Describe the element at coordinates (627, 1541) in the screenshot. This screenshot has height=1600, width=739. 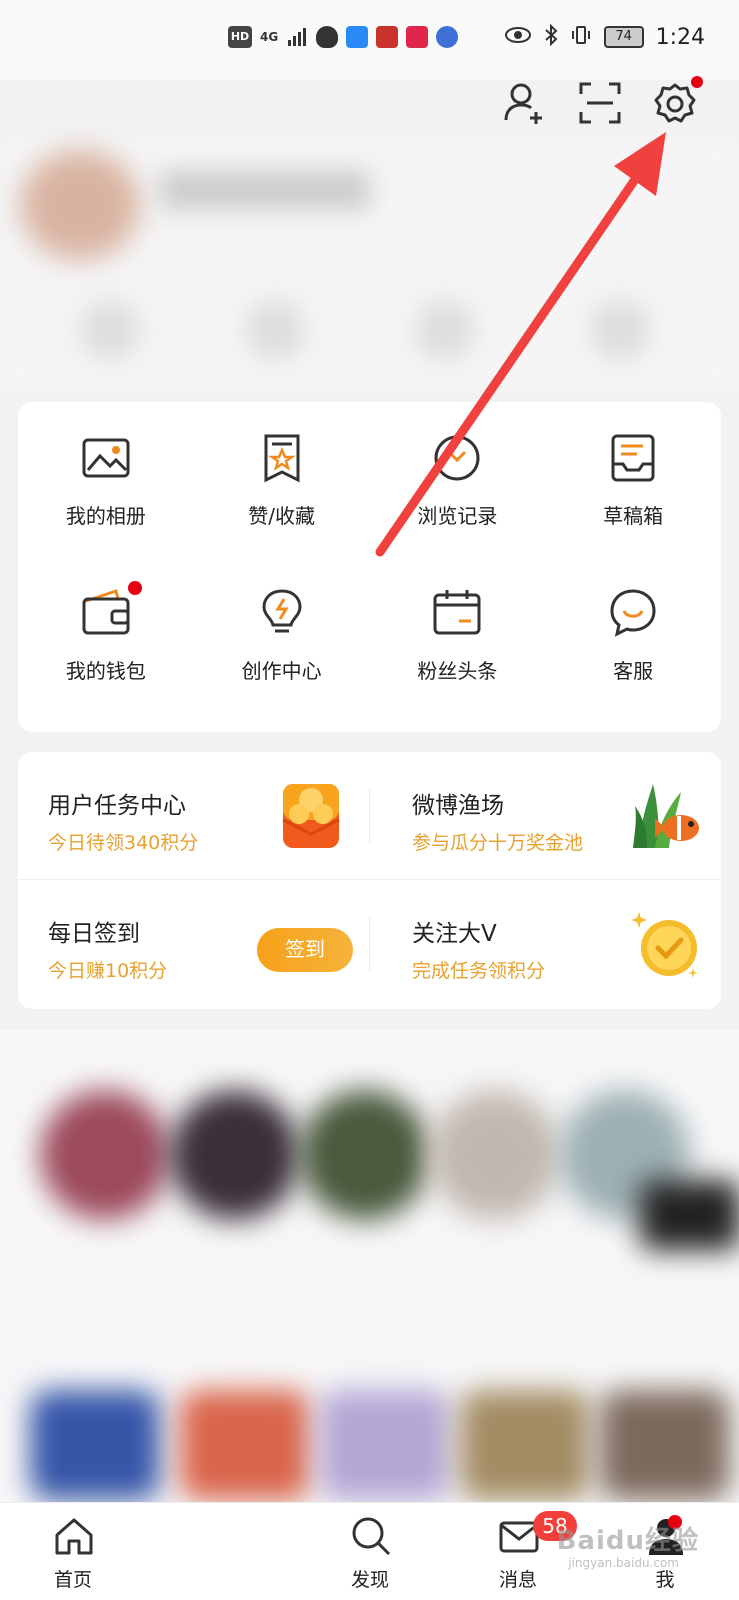
I see `baidu-watermark: Baidu经验` at that location.